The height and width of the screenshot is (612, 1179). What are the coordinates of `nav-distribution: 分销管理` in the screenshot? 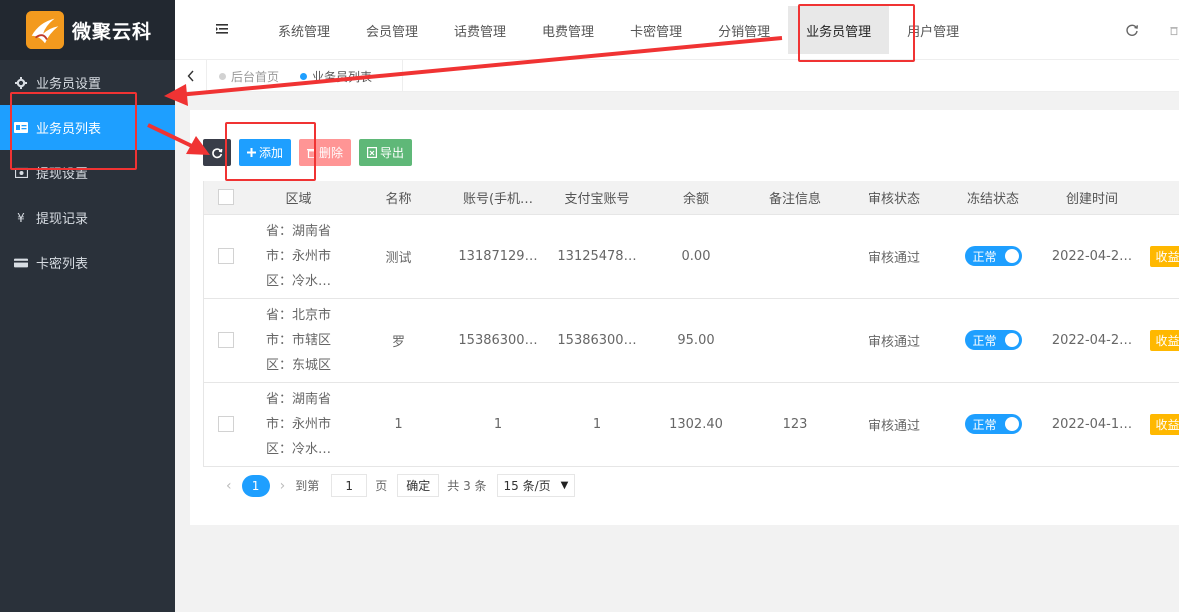 It's located at (744, 30).